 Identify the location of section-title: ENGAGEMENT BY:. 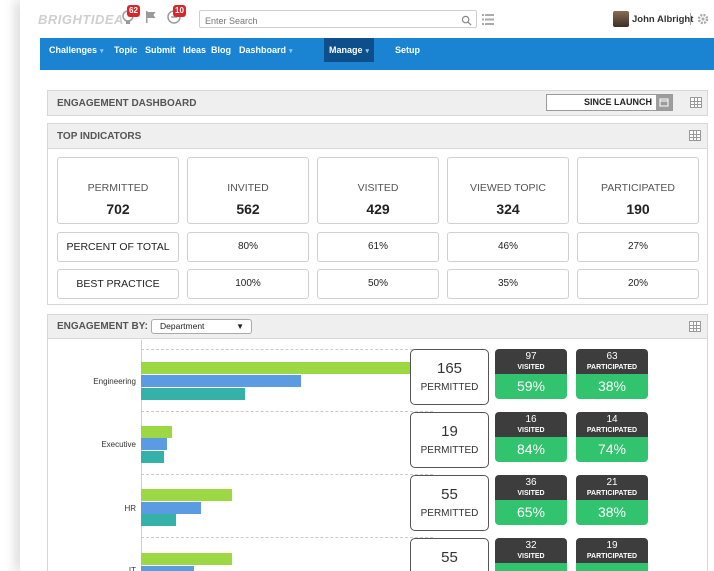
(102, 326).